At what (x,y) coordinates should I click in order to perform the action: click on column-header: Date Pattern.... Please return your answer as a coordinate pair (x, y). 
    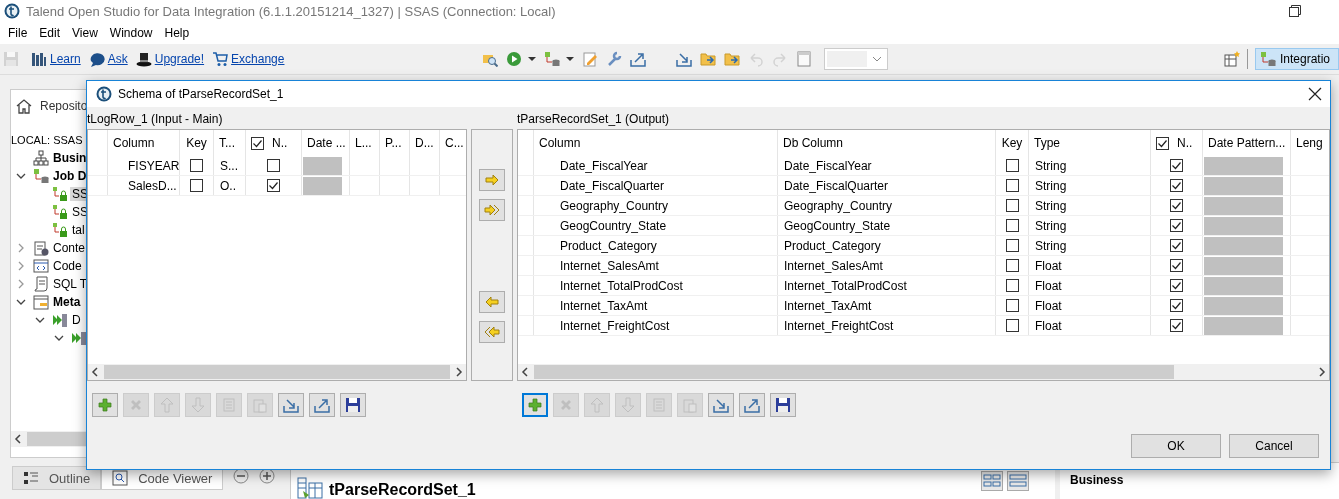
    Looking at the image, I should click on (1247, 143).